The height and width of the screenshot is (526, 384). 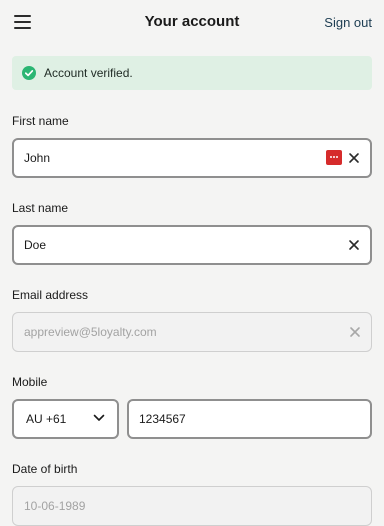 I want to click on mobile-label: Mobile, so click(x=30, y=382).